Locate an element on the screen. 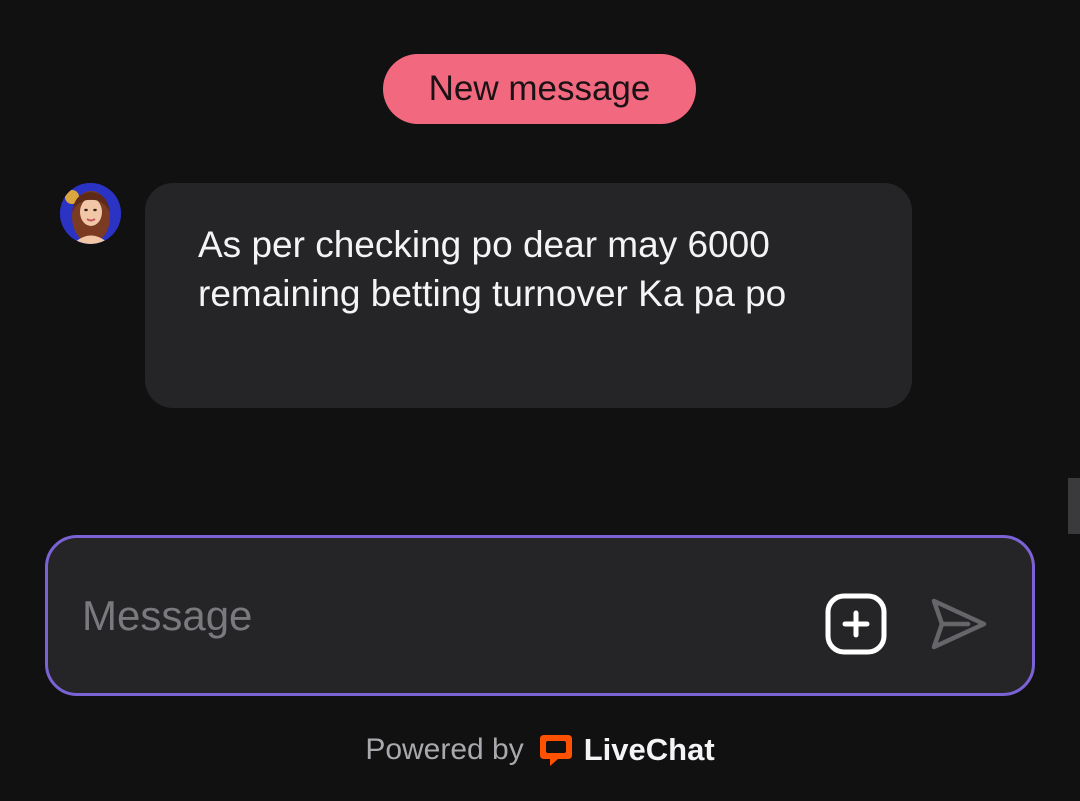 The height and width of the screenshot is (801, 1080). plus-square-icon is located at coordinates (856, 624).